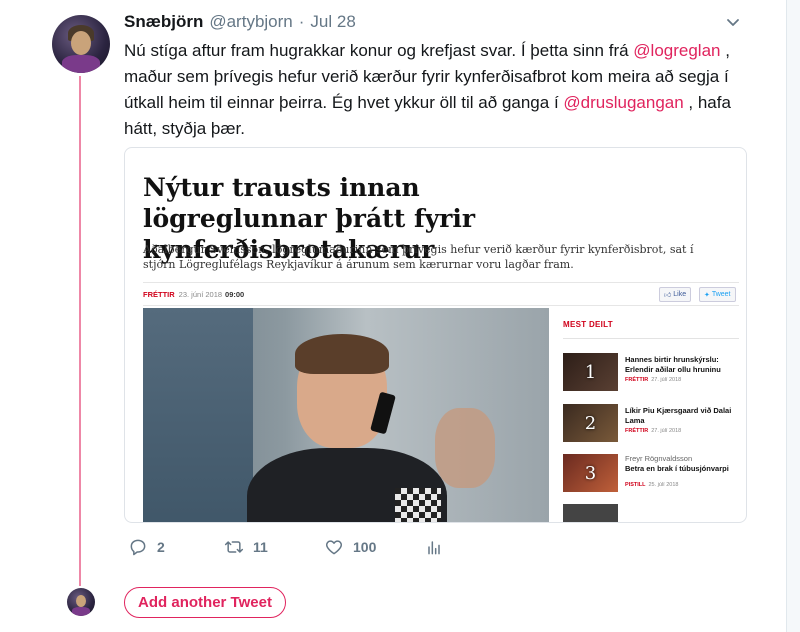  Describe the element at coordinates (260, 547) in the screenshot. I see `retweet-count: 11` at that location.